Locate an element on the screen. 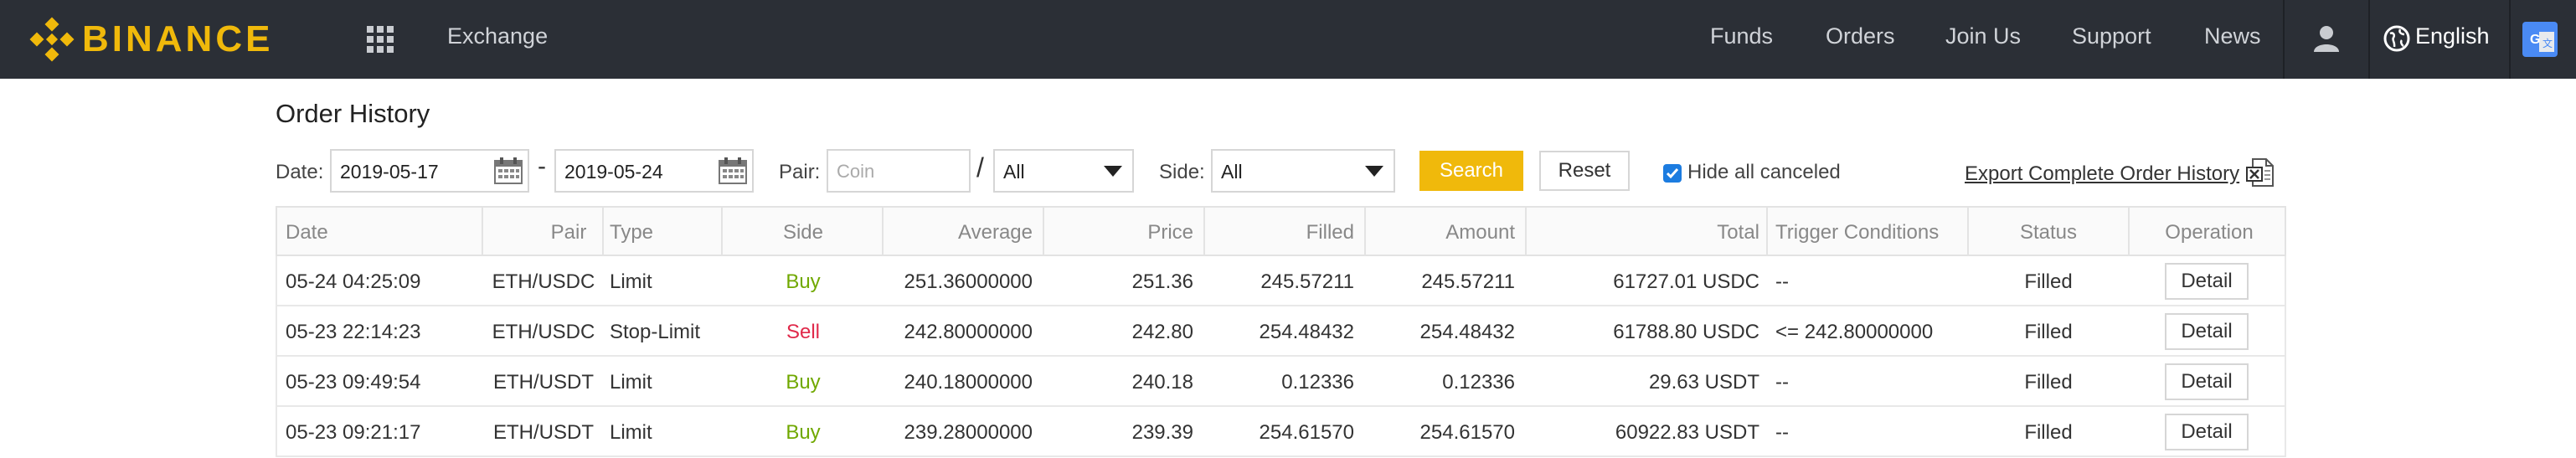  cell-total: 61788.80 USDC is located at coordinates (1686, 332).